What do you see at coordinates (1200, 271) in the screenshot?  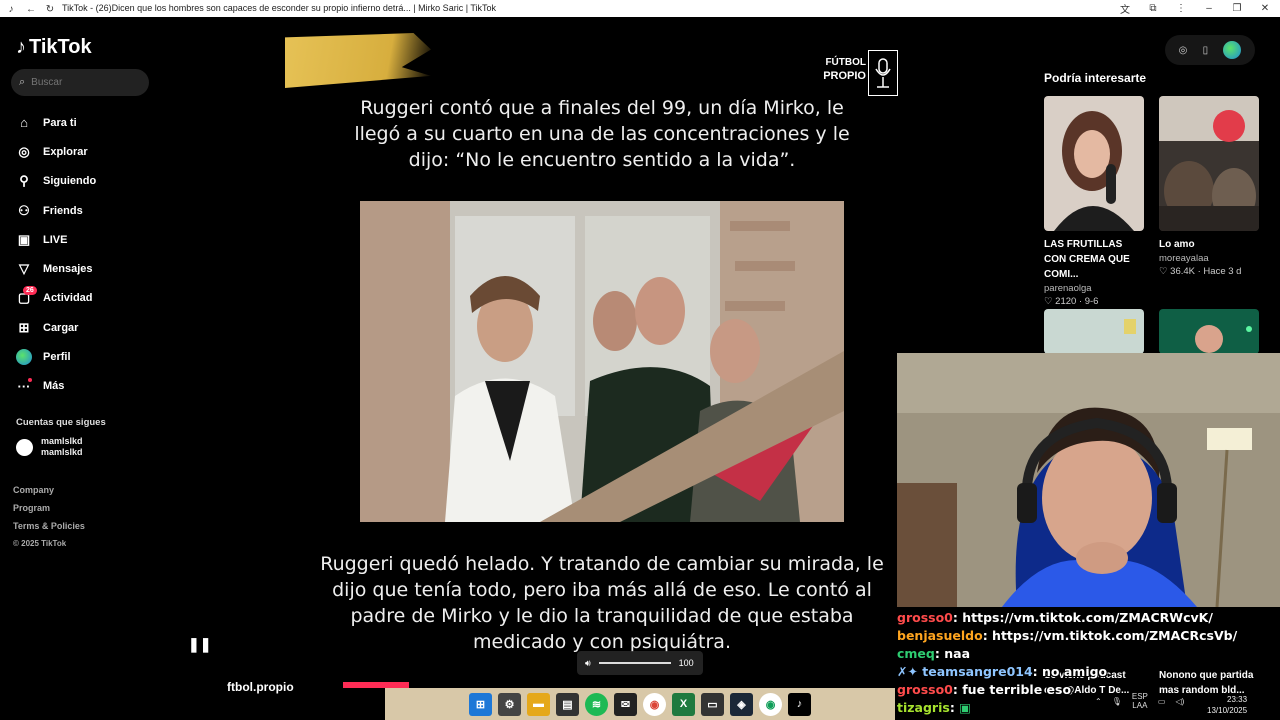 I see `recommendation-stats: ♡ 36.4K · Hace 3 d` at bounding box center [1200, 271].